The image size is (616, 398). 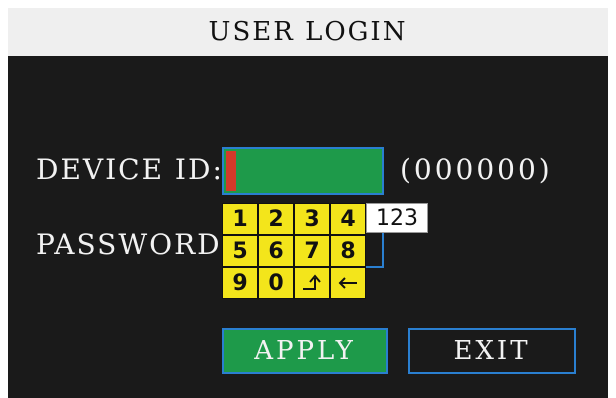 I want to click on key-7: 7, so click(x=312, y=251).